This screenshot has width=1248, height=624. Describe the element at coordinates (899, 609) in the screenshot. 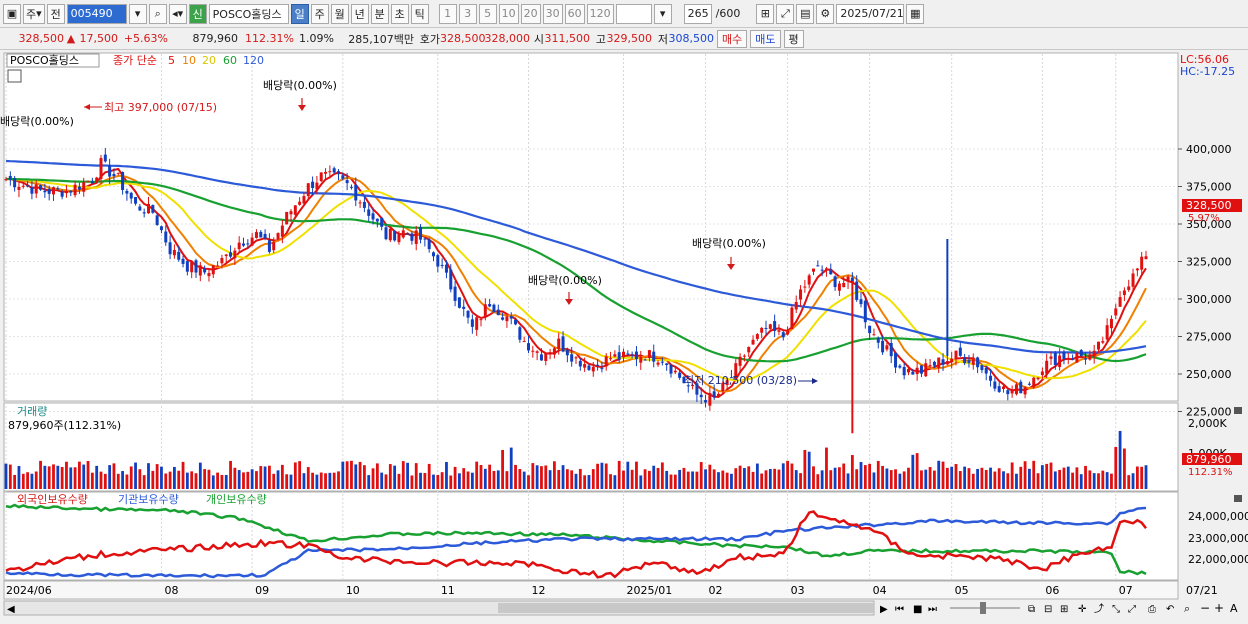

I see `rewind-icon: ⏮` at that location.